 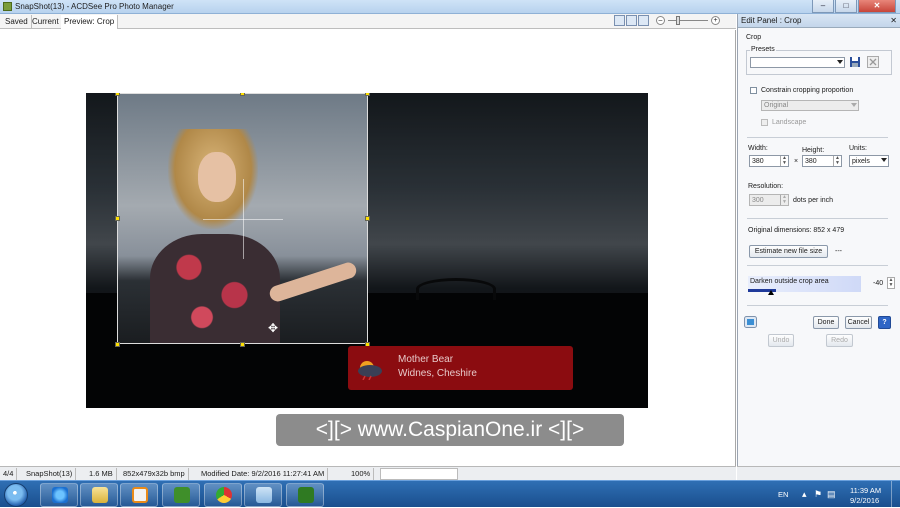 I want to click on view-single-icon, so click(x=619, y=20).